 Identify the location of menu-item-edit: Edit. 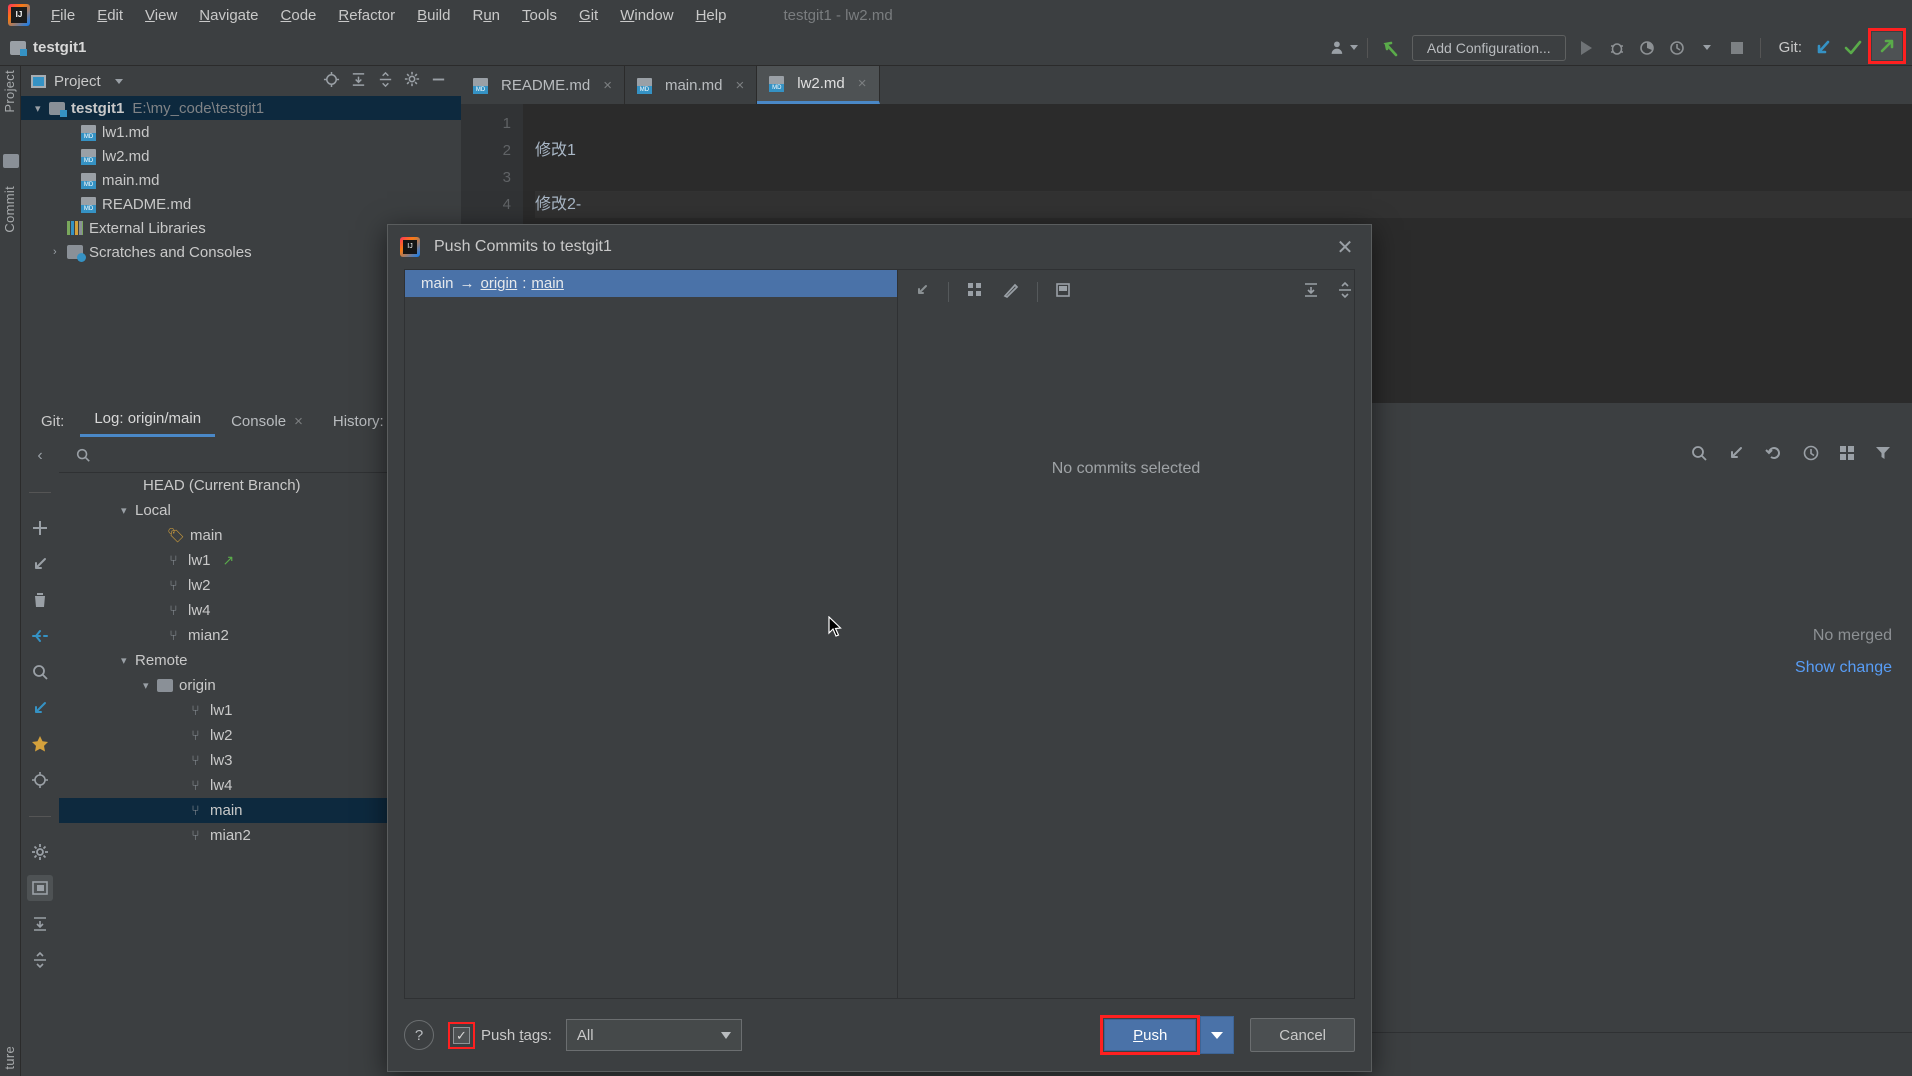
(110, 15).